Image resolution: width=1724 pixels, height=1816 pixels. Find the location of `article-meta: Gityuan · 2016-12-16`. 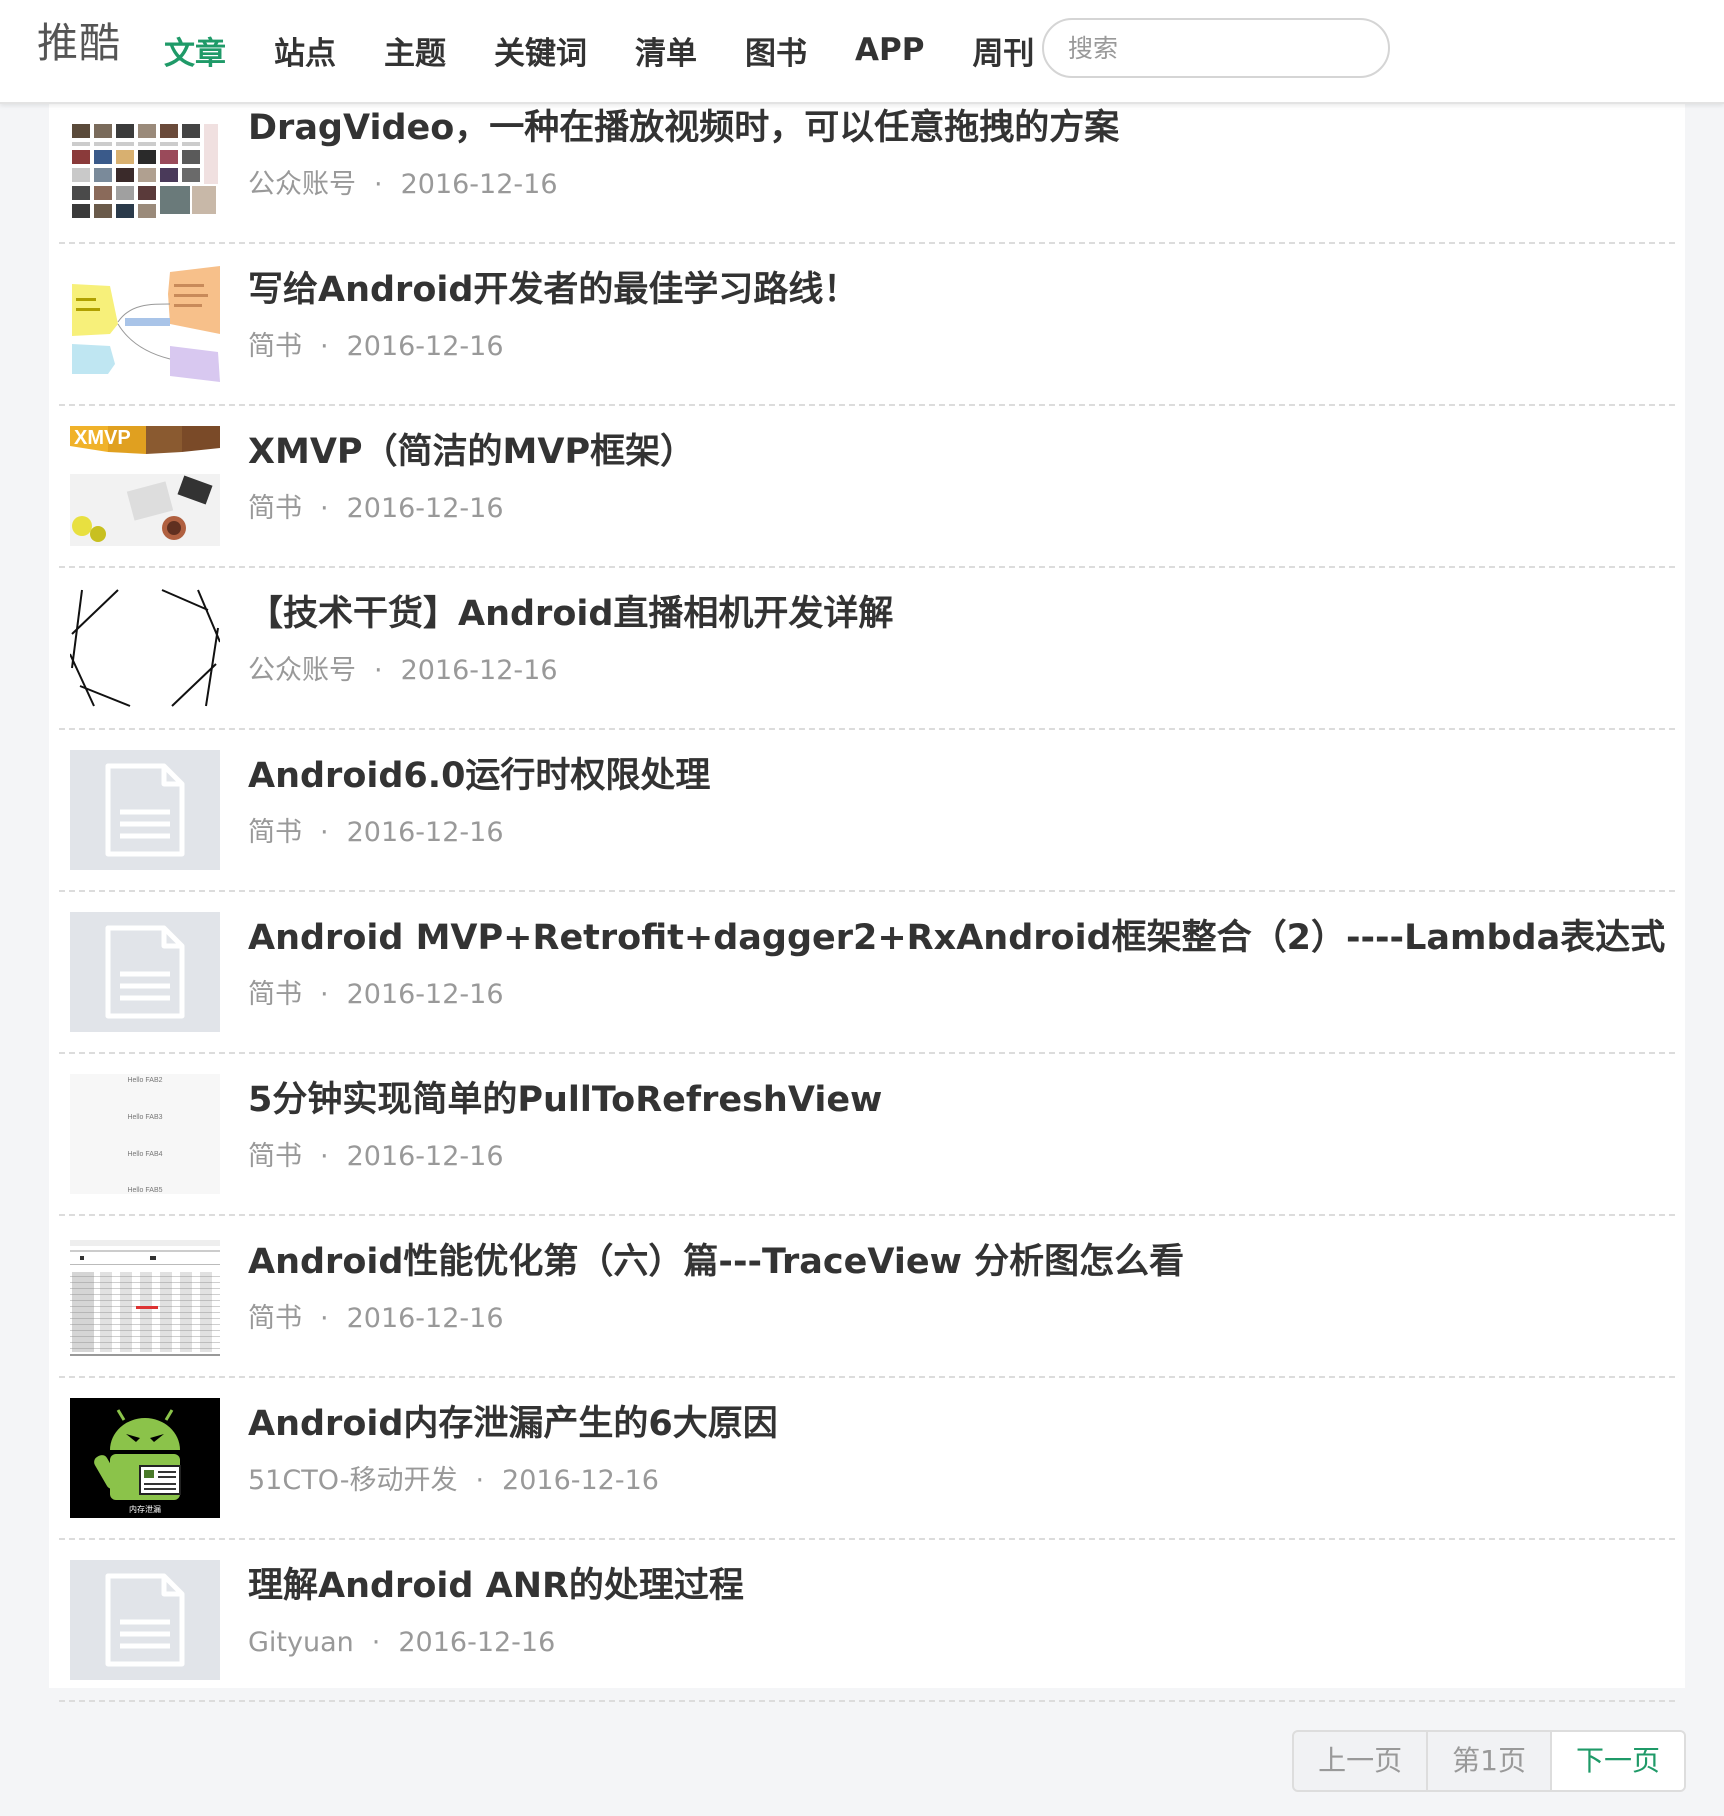

article-meta: Gityuan · 2016-12-16 is located at coordinates (401, 1643).